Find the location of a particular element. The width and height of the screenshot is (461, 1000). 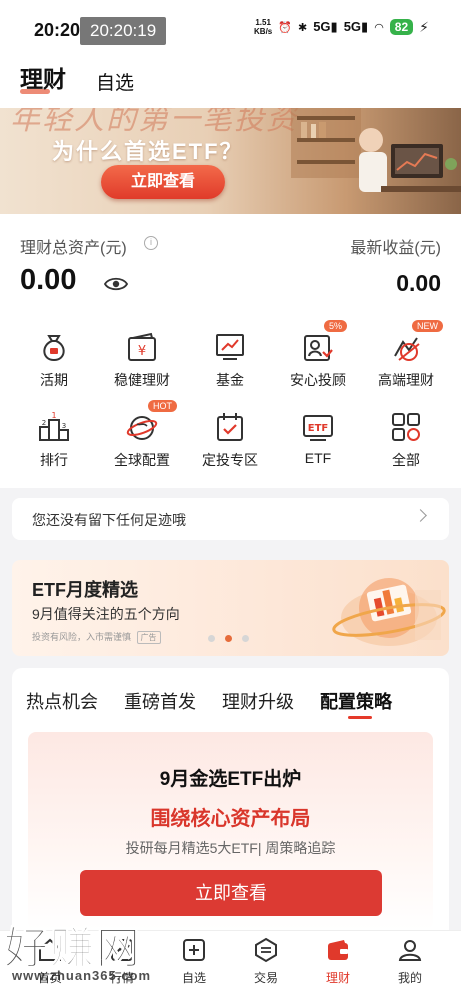

banner-view-button: 立即查看 is located at coordinates (163, 182).